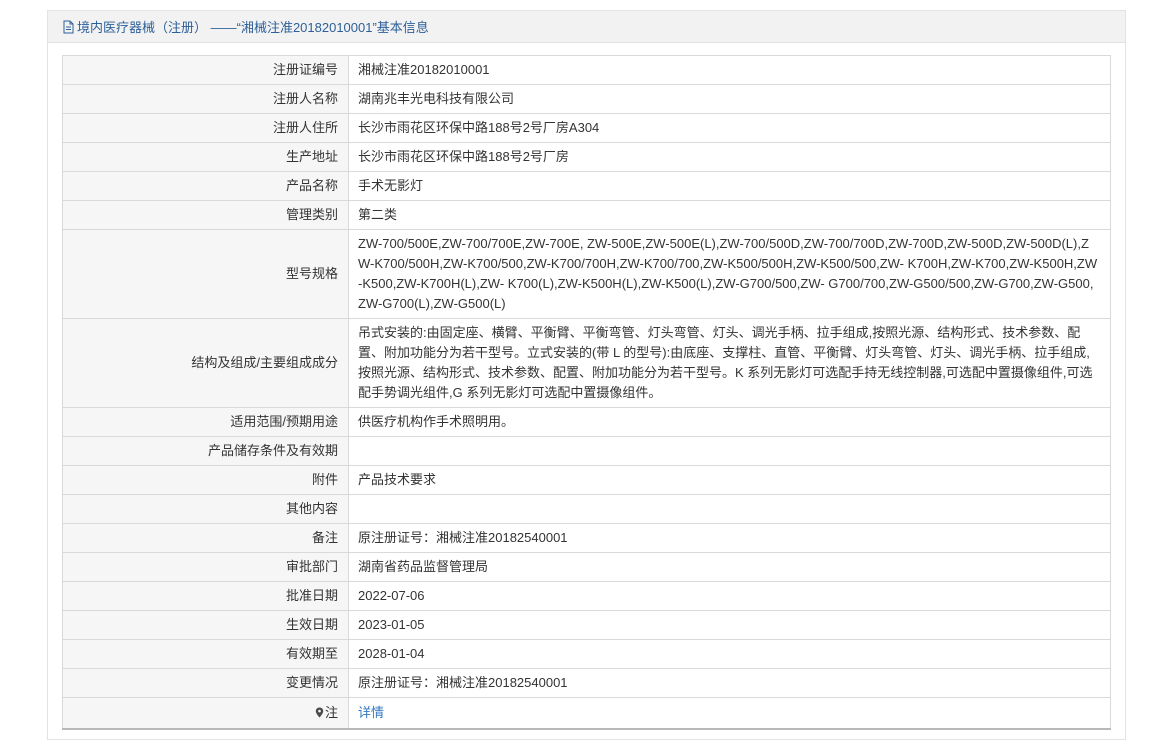 This screenshot has width=1150, height=753. I want to click on row-value: 长沙市雨花区环保中路188号2号厂房A304, so click(729, 128).